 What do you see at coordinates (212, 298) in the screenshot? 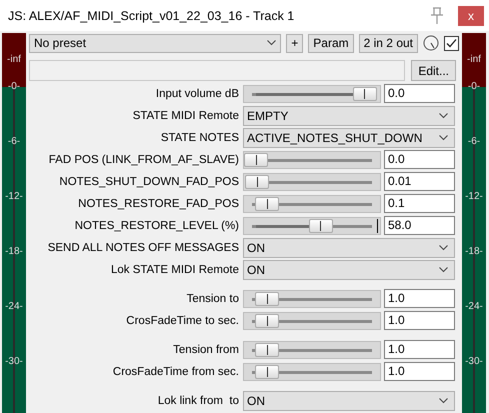
I see `param-label: Tension to` at bounding box center [212, 298].